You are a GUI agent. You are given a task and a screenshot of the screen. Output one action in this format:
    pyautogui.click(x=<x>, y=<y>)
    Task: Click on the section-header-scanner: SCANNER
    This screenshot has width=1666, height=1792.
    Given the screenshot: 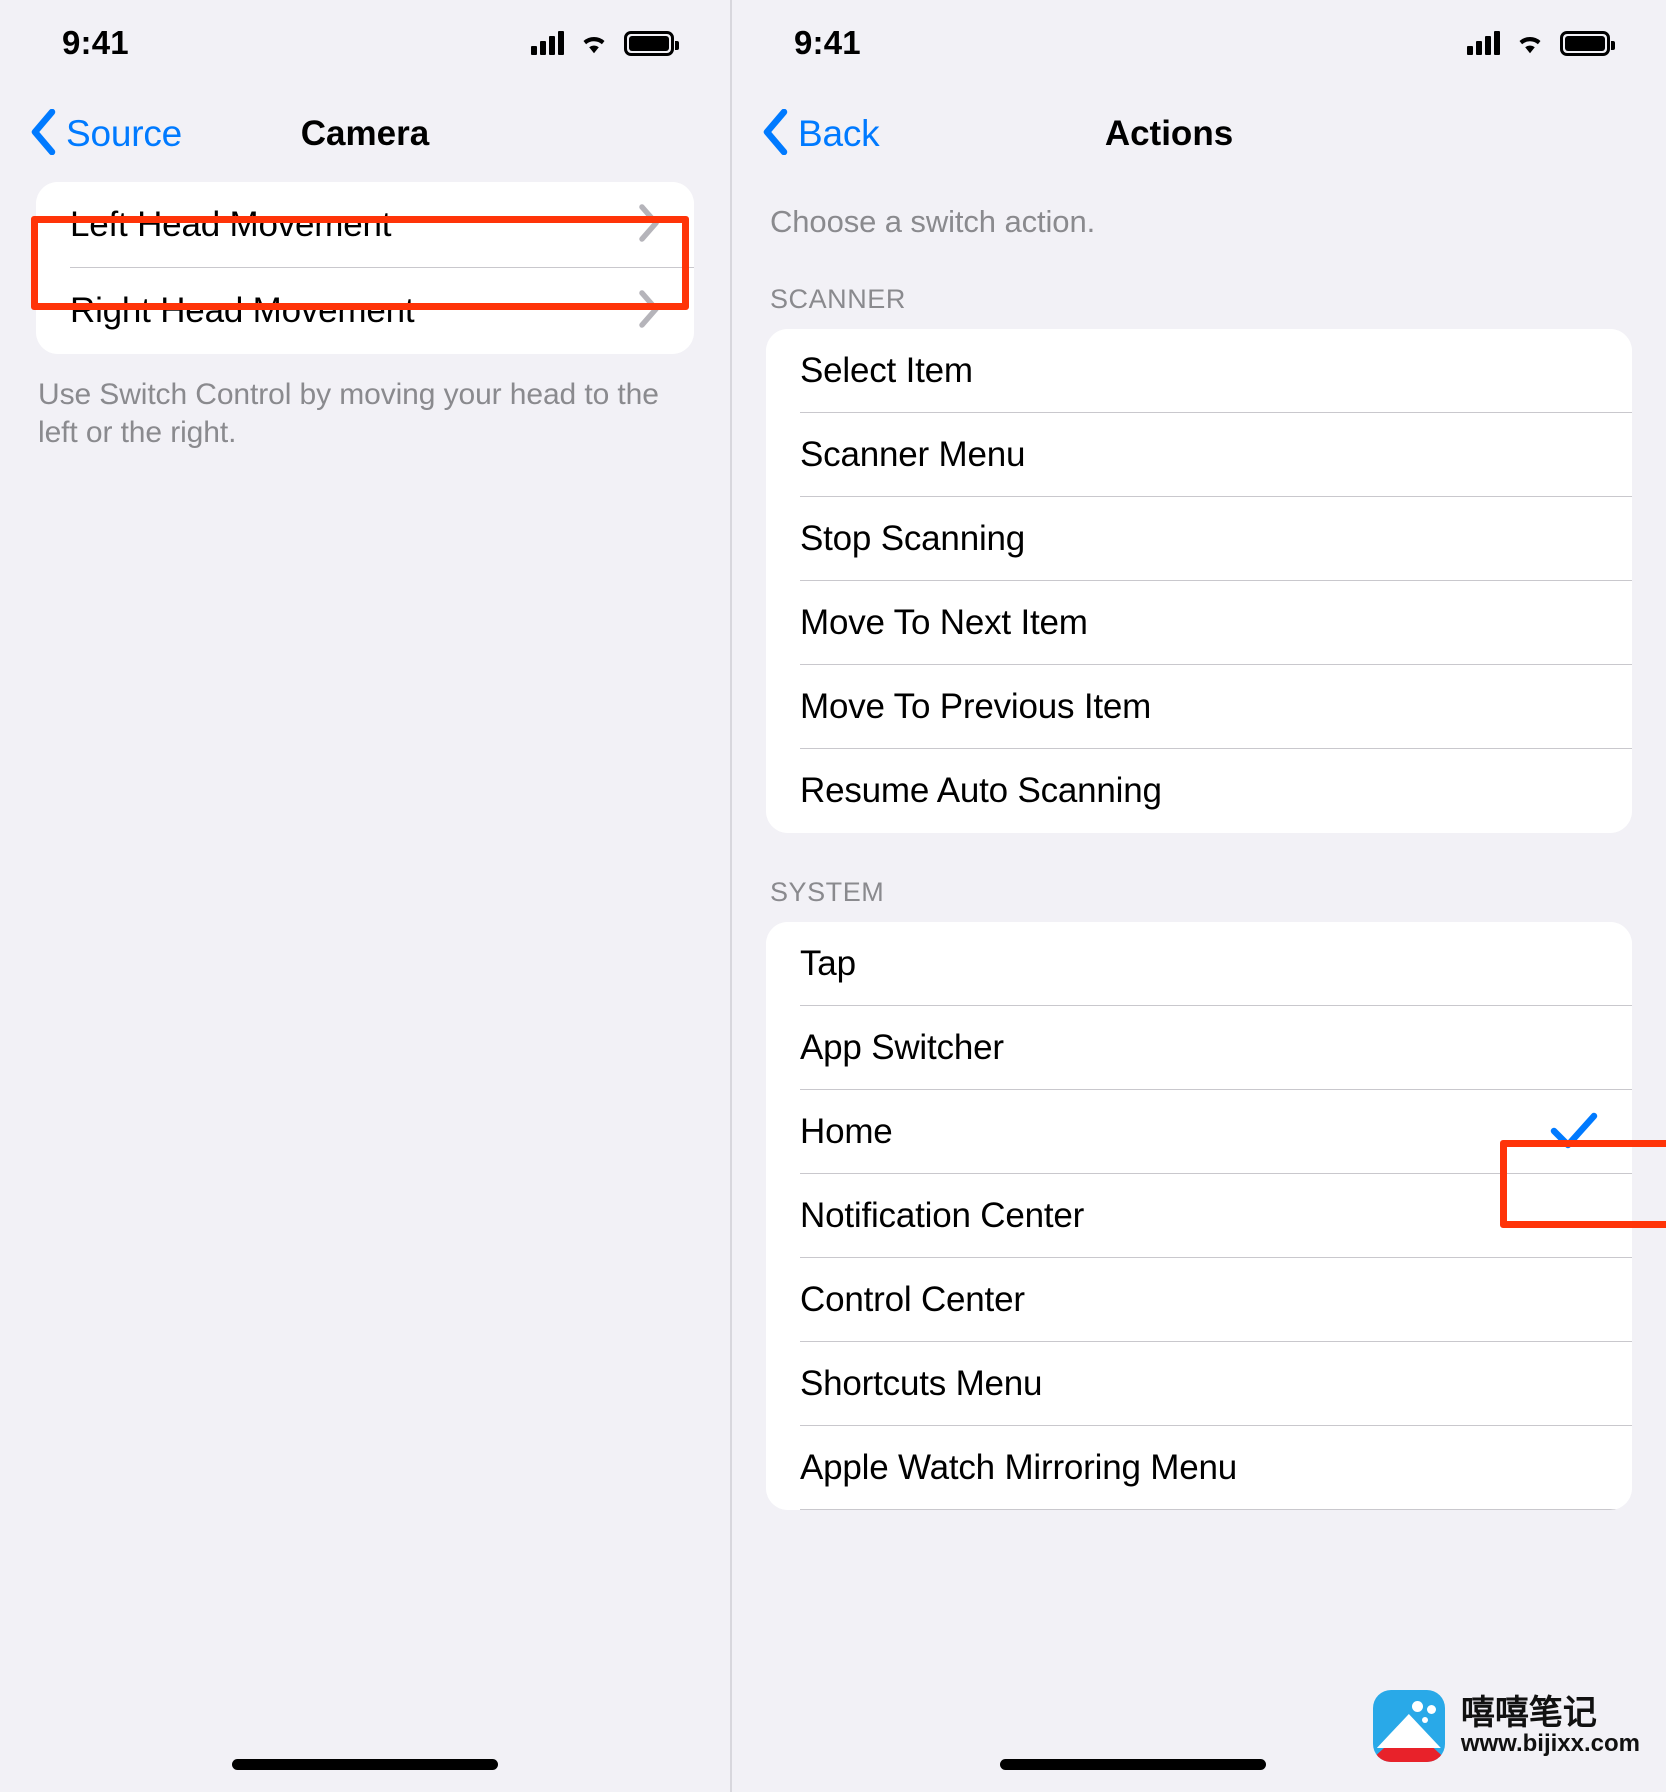 What is the action you would take?
    pyautogui.click(x=838, y=299)
    